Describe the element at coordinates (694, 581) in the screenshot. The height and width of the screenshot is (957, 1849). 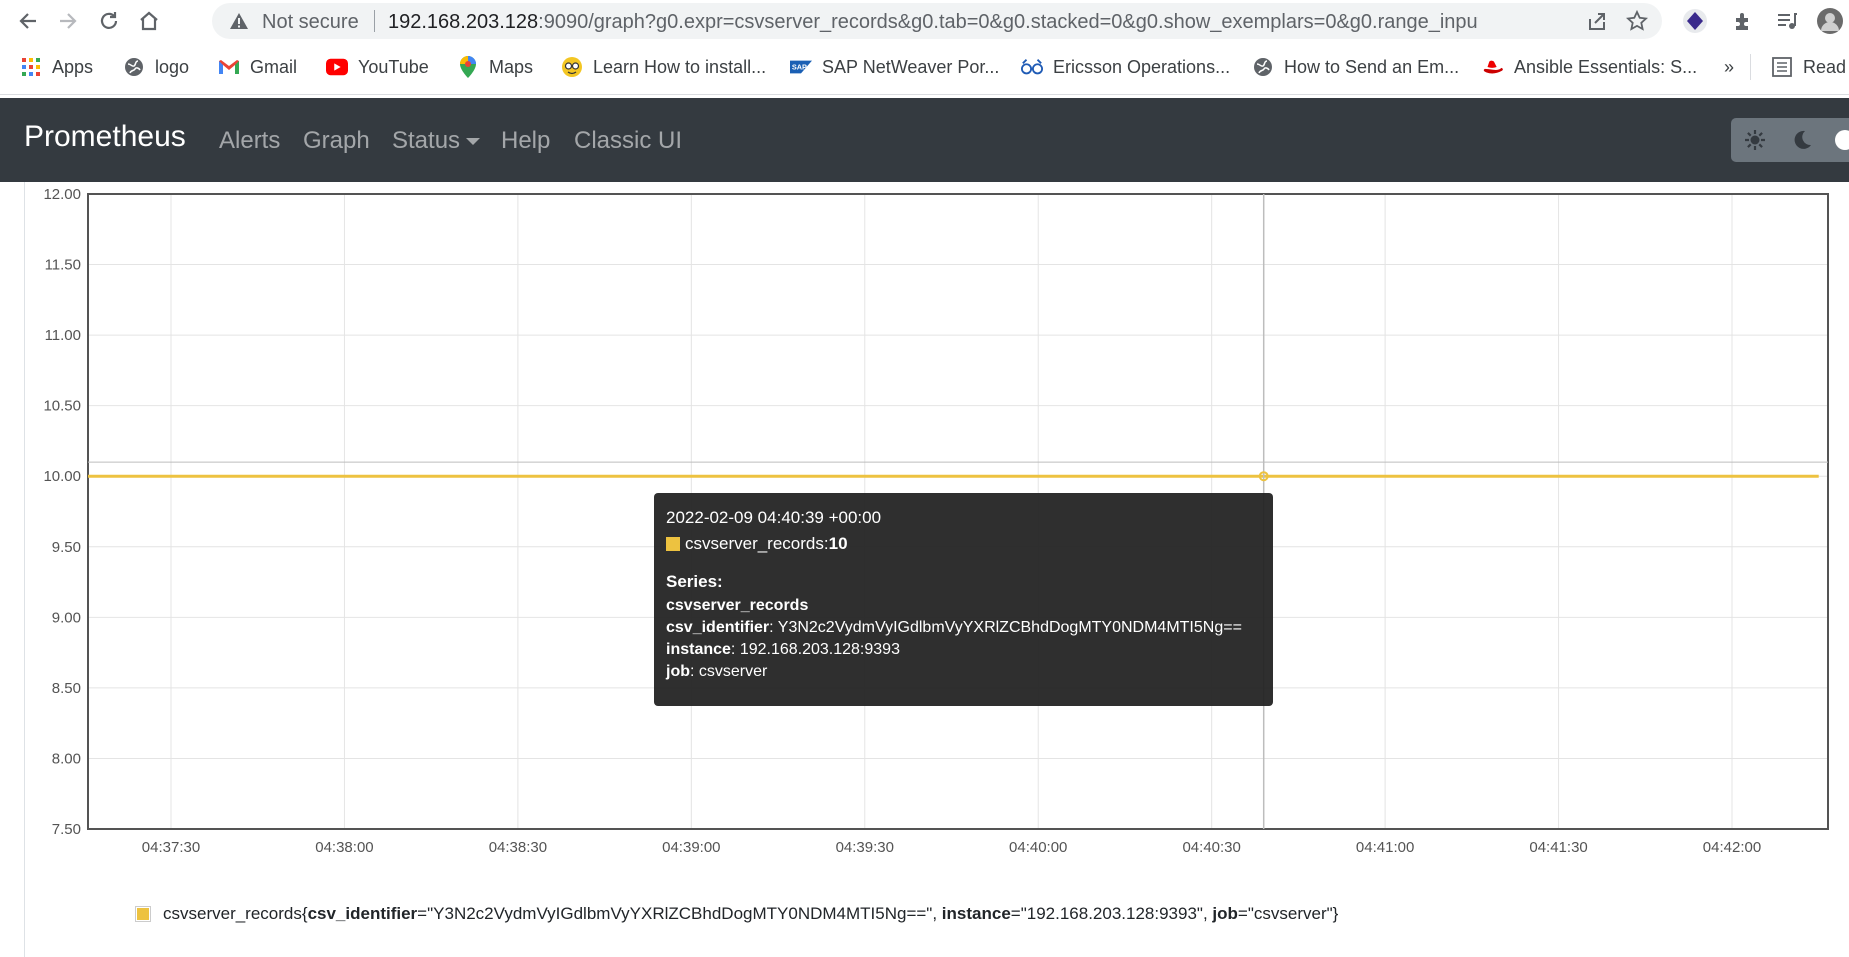
I see `tooltip-series-heading: Series:` at that location.